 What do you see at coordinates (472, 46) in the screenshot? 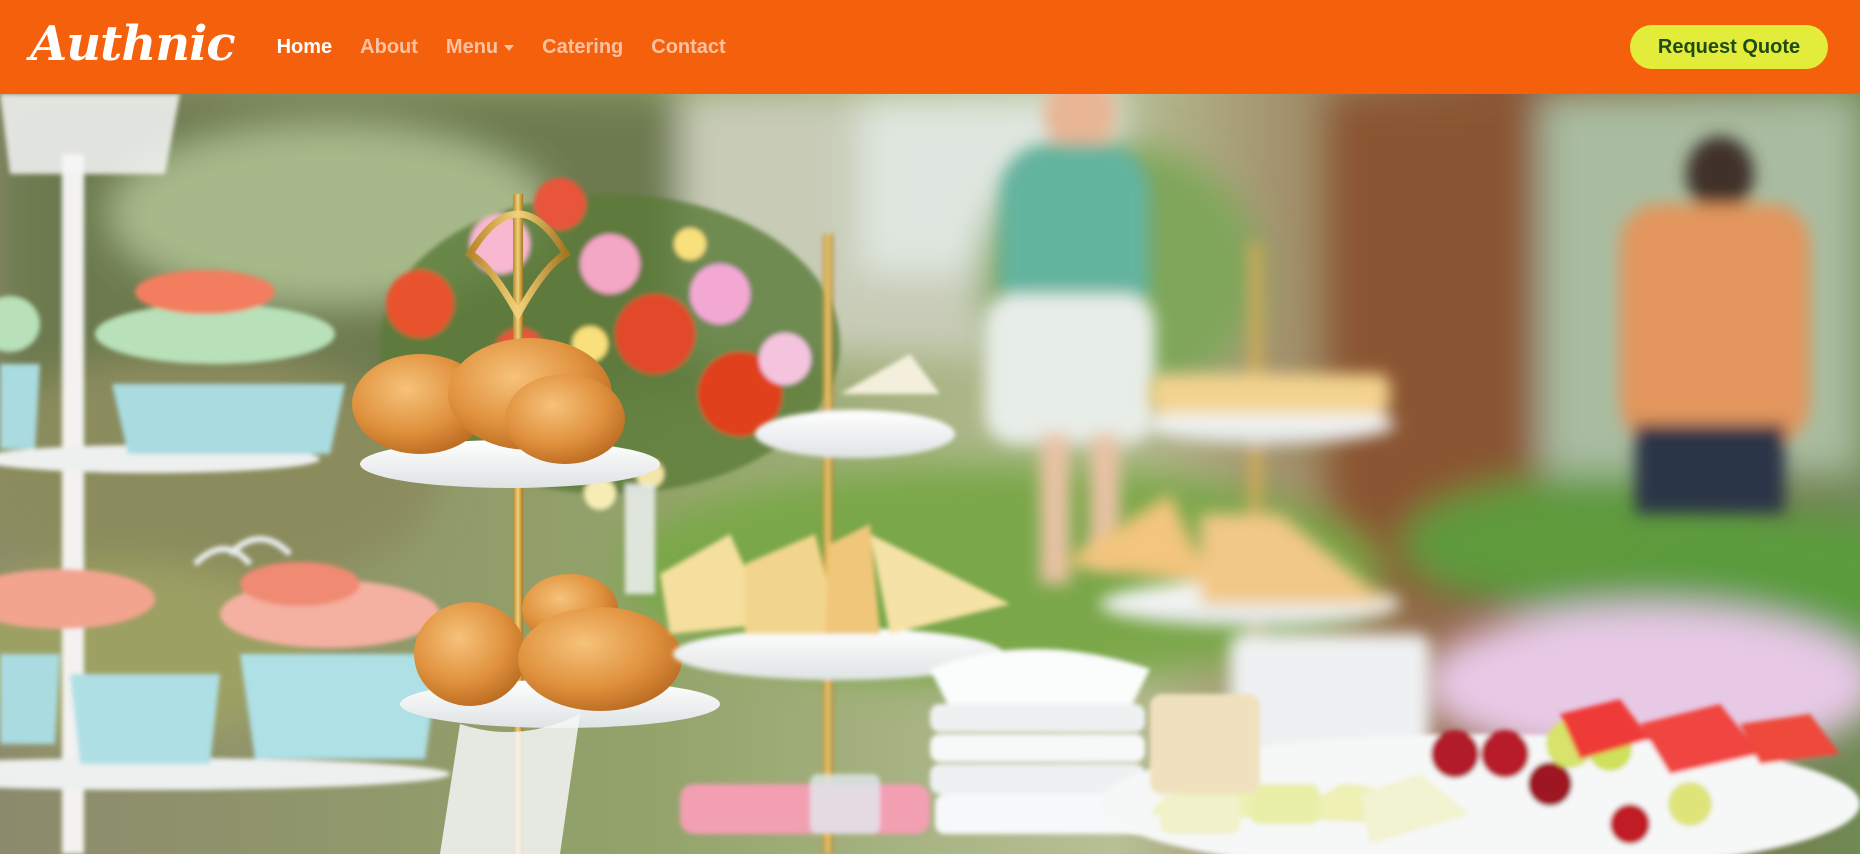
I see `nav-link-menu-label: Menu` at bounding box center [472, 46].